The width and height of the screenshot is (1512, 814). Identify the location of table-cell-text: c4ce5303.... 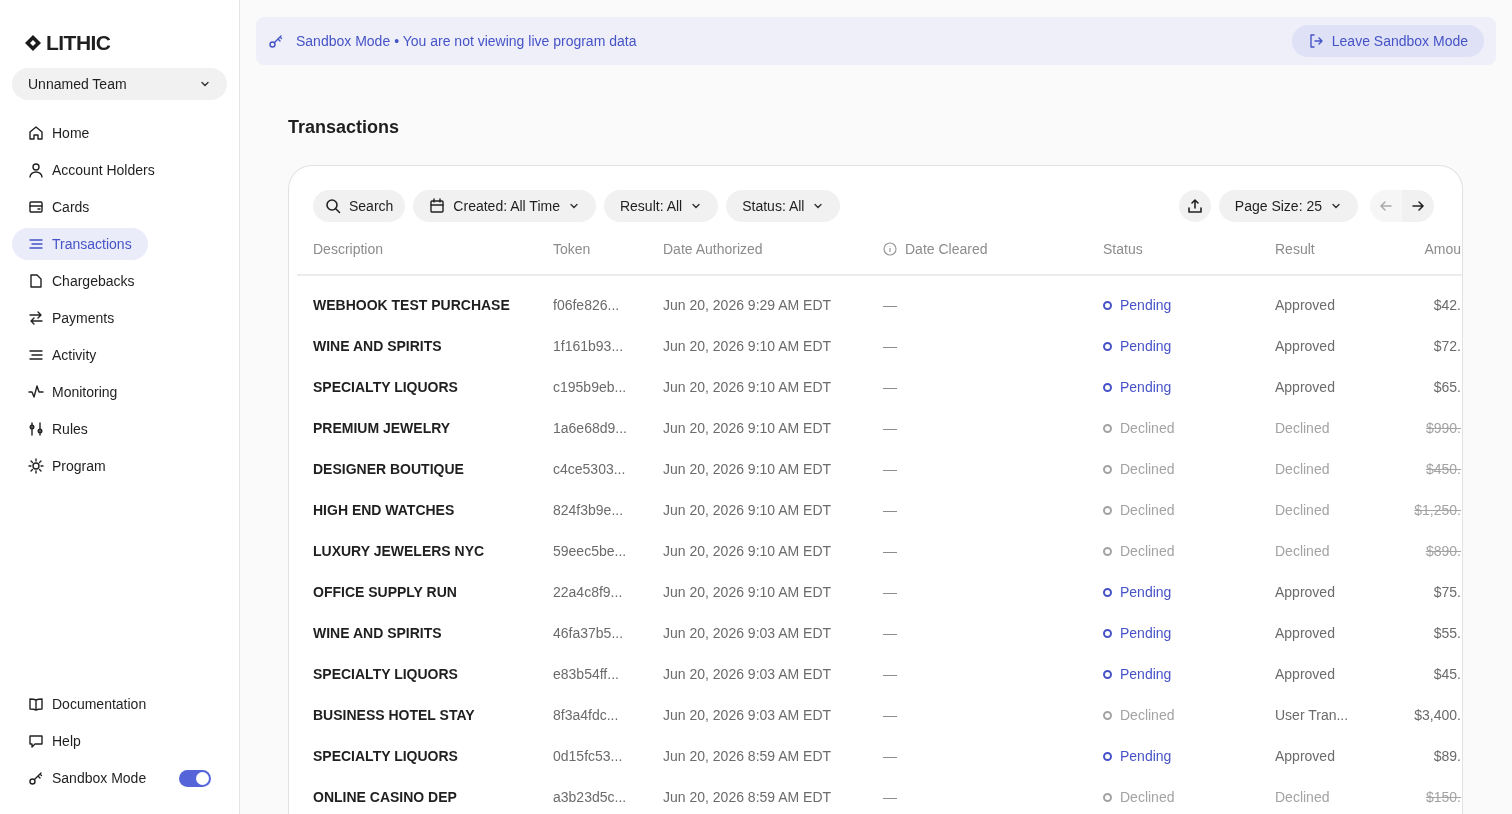
(590, 469).